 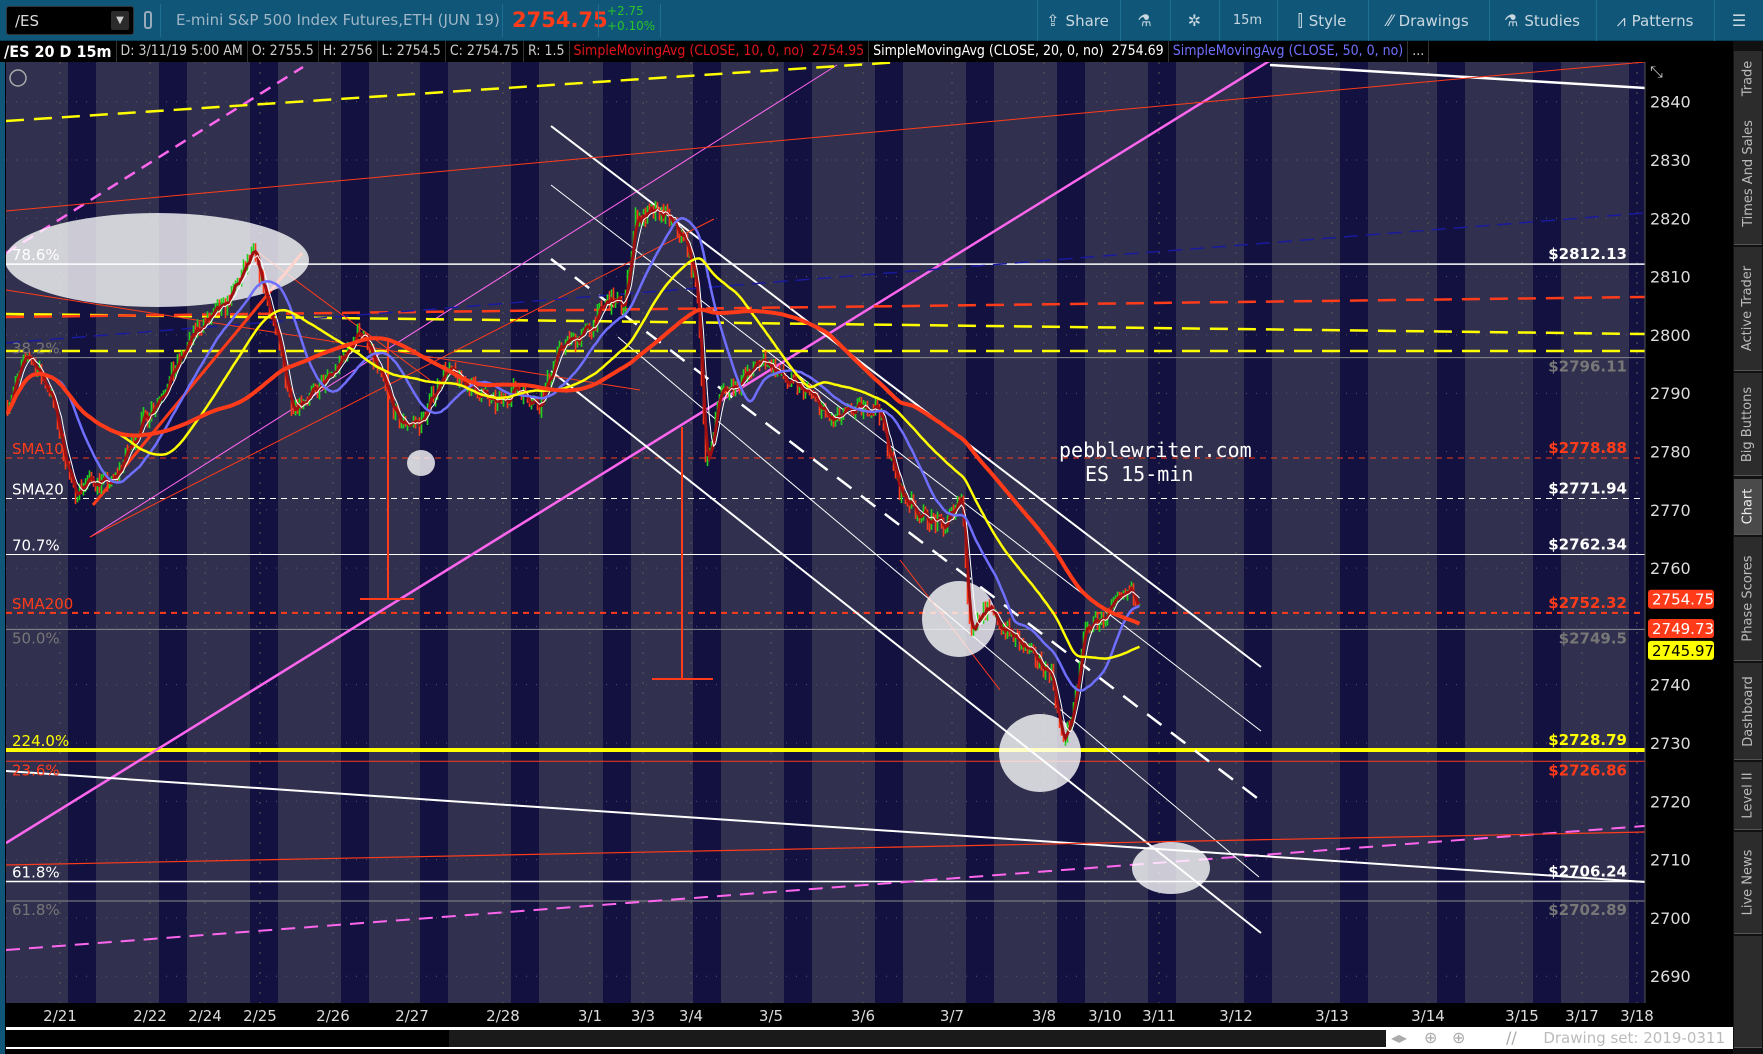 What do you see at coordinates (1683, 651) in the screenshot?
I see `price-badge-value: 2745.97` at bounding box center [1683, 651].